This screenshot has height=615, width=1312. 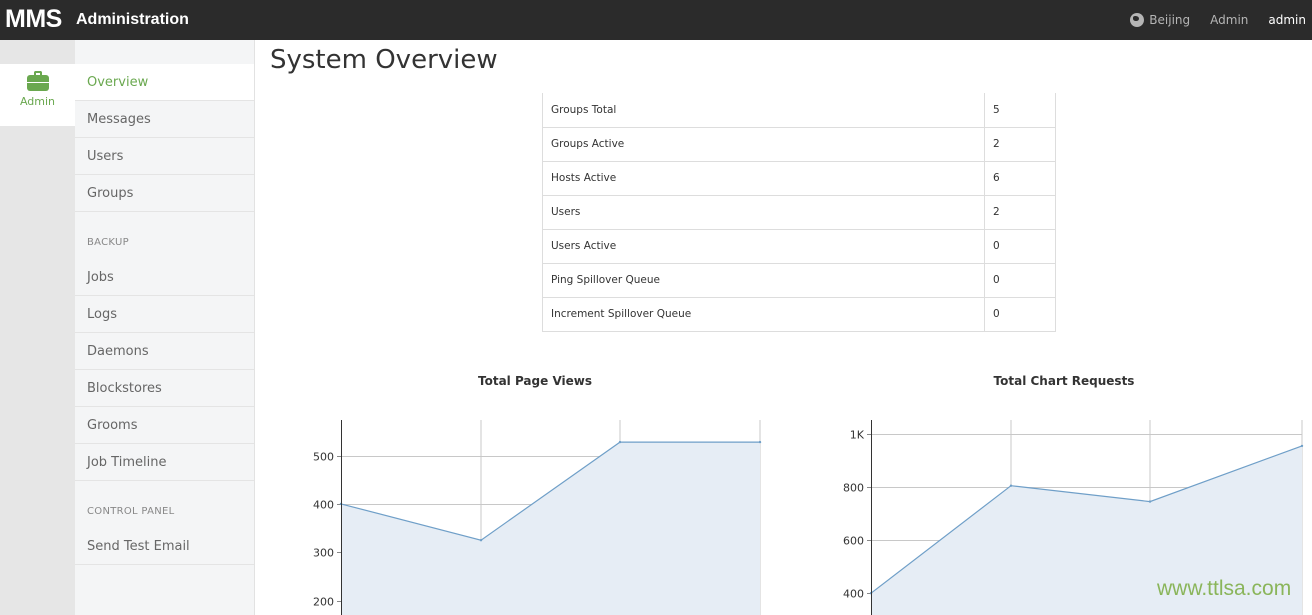 What do you see at coordinates (164, 546) in the screenshot?
I see `sidebar-item-send-test-email: Send Test Email` at bounding box center [164, 546].